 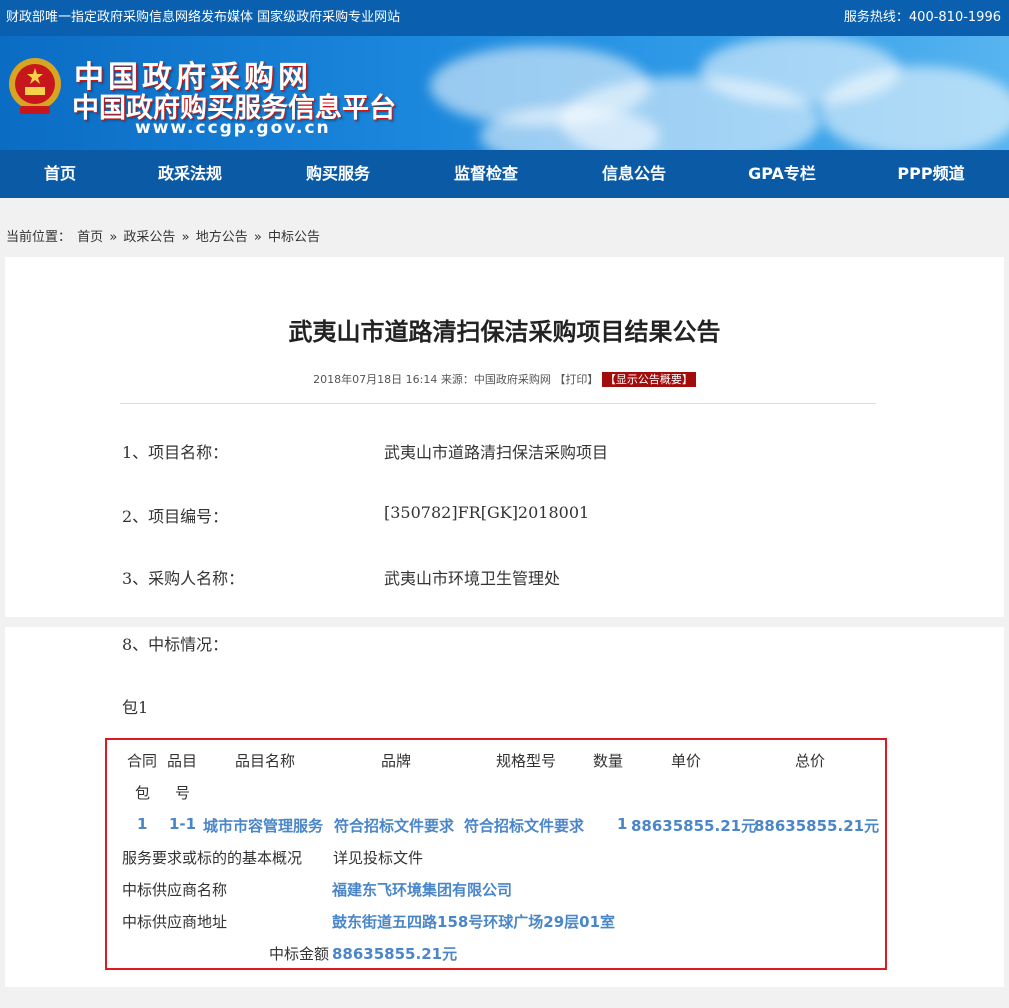 I want to click on col-unit-price: 单价, so click(x=686, y=761).